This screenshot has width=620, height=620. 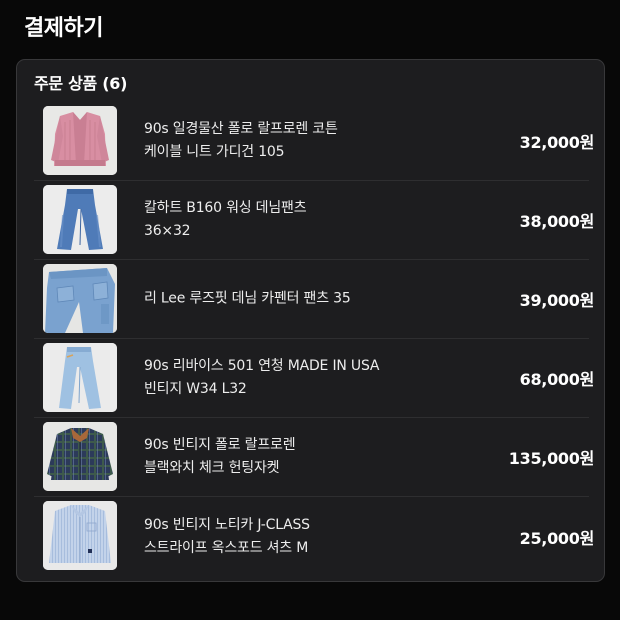 I want to click on item-price: 68,000원, so click(x=557, y=379).